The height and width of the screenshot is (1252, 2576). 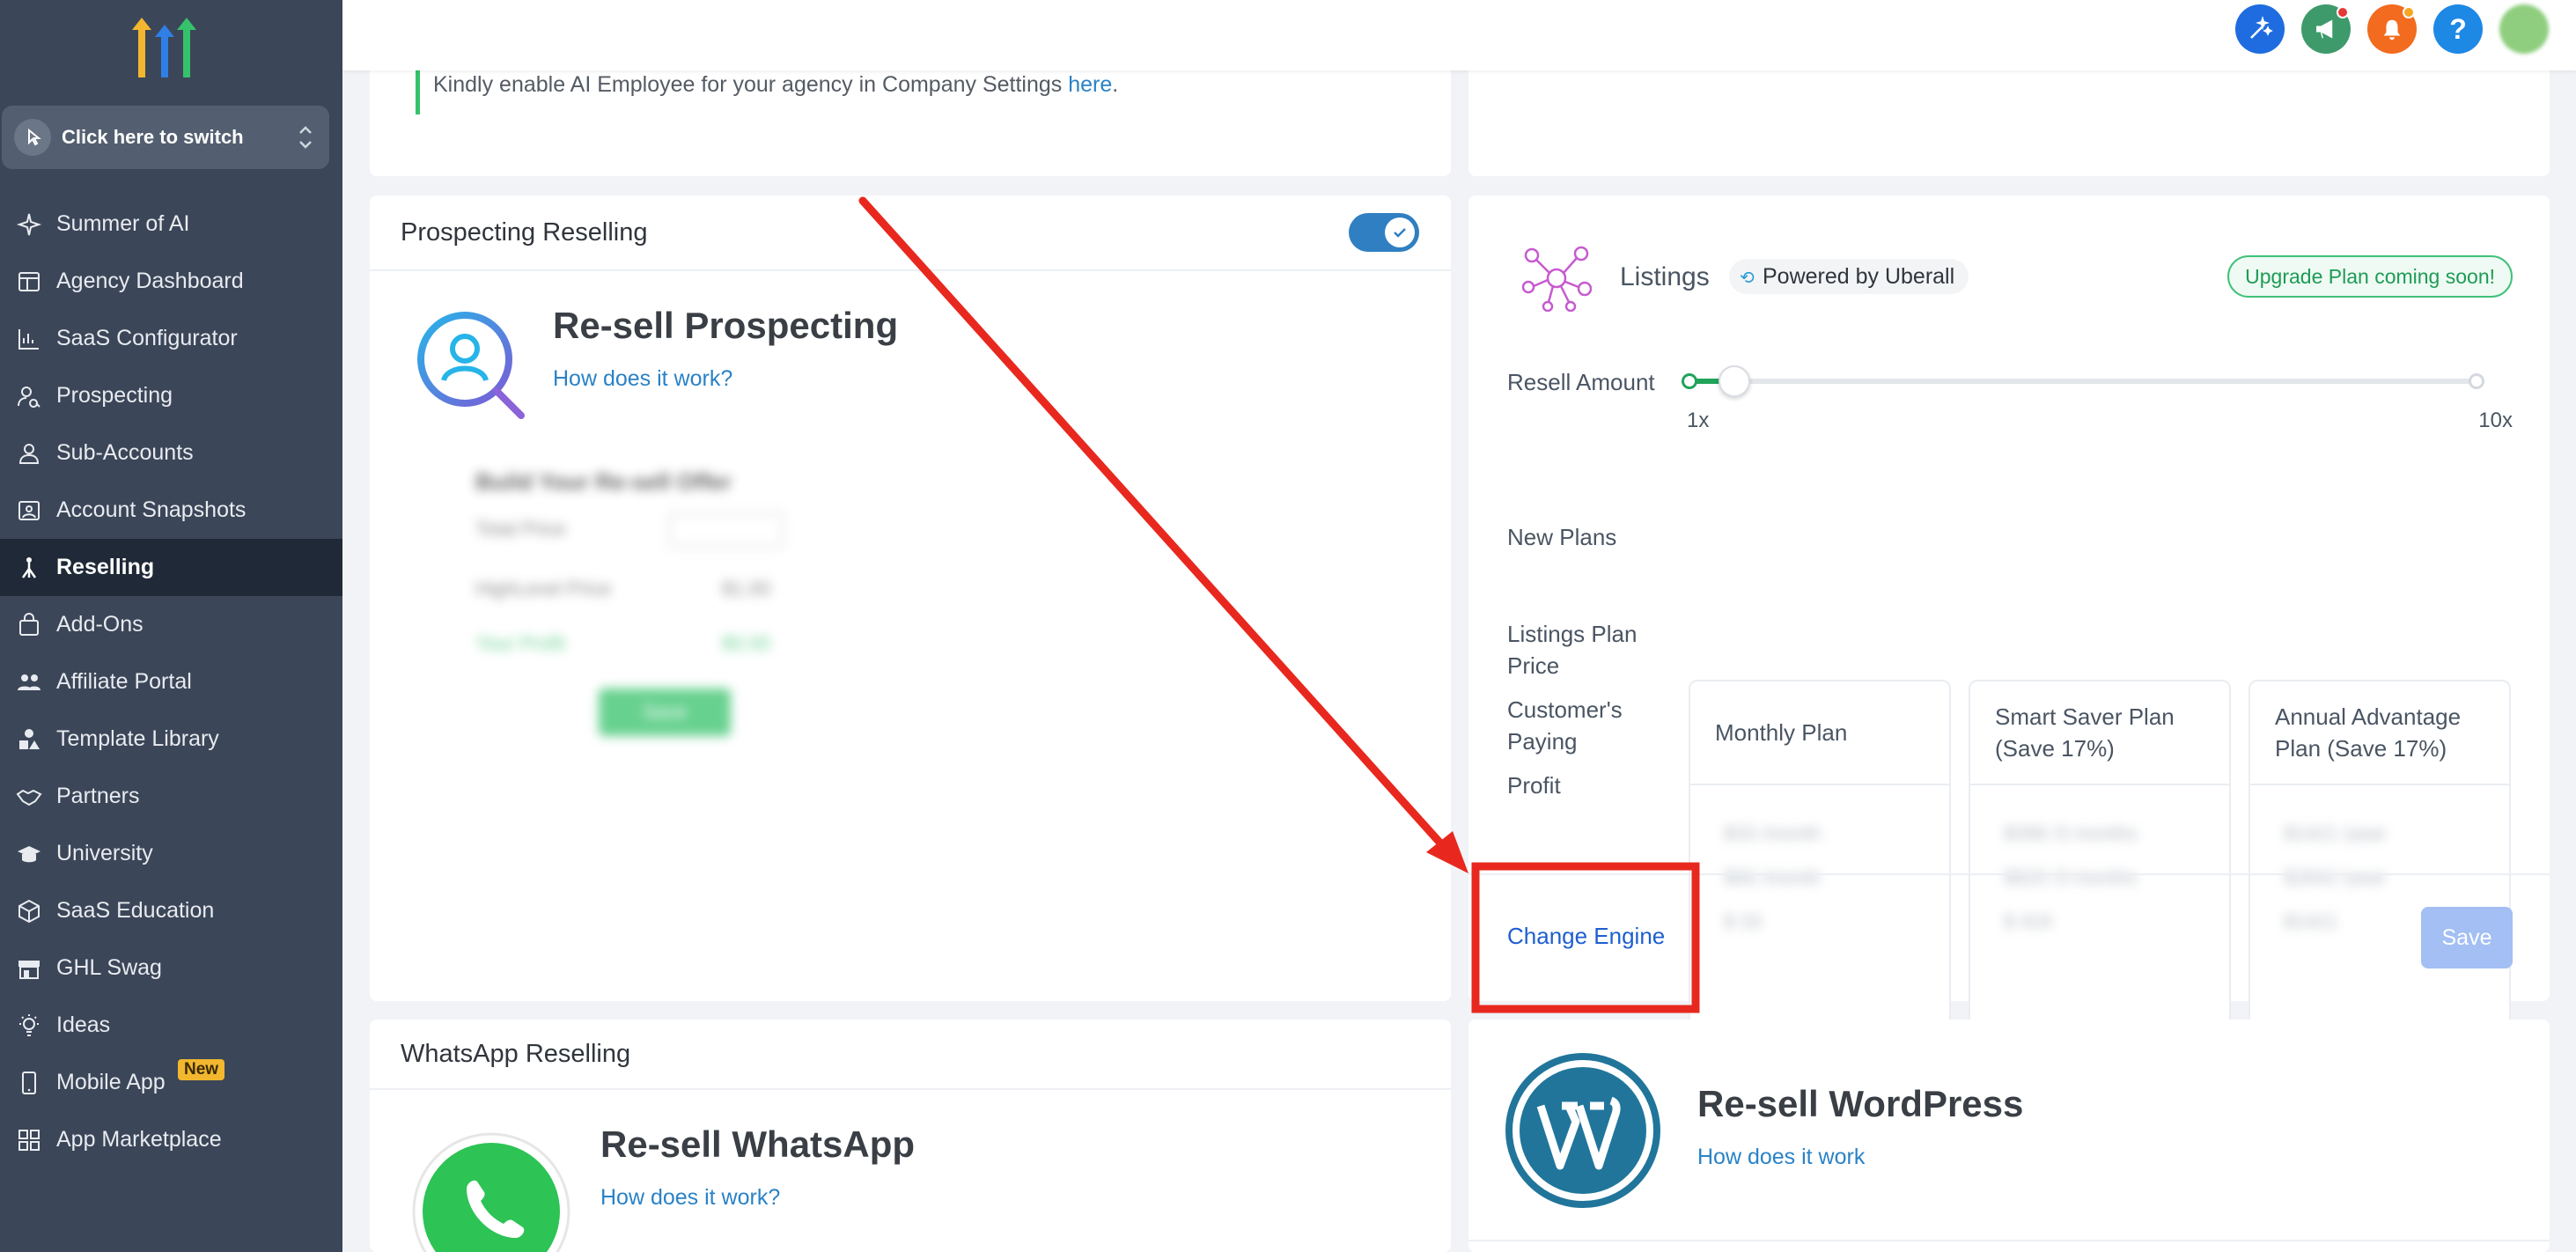 What do you see at coordinates (1115, 84) in the screenshot?
I see `notice-suffix: .` at bounding box center [1115, 84].